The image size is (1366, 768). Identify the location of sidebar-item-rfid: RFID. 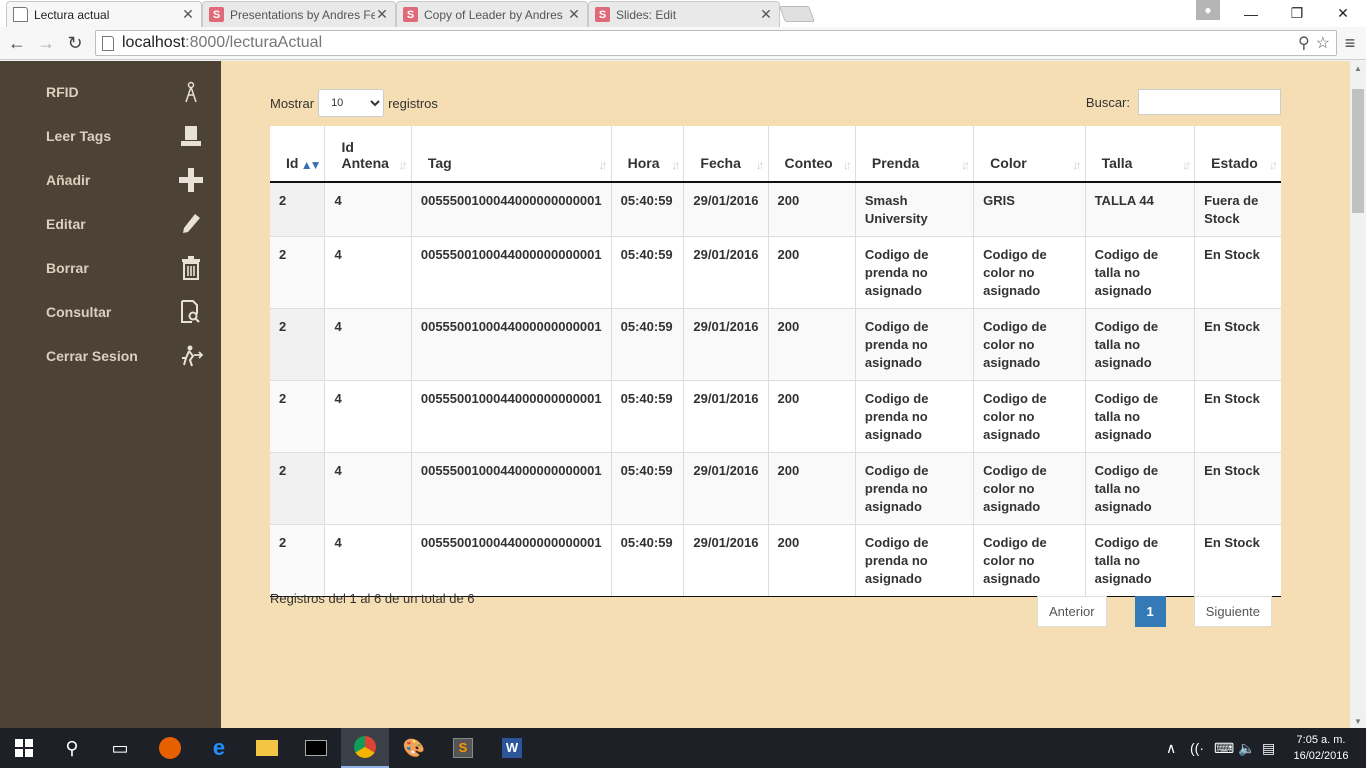
(110, 92).